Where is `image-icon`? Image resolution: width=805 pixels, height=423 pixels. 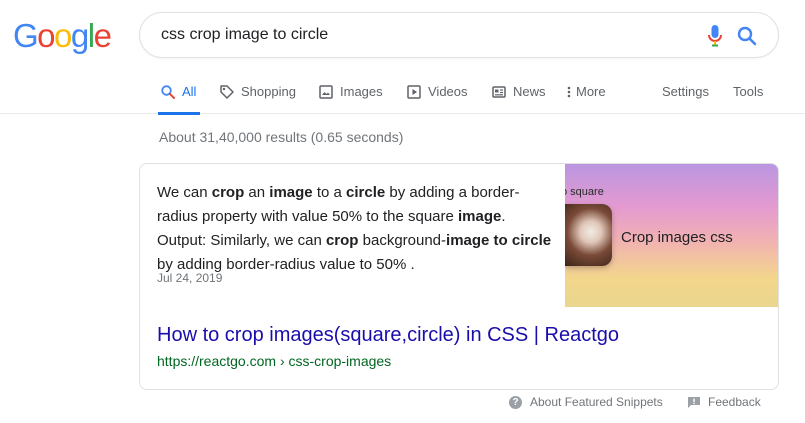 image-icon is located at coordinates (326, 92).